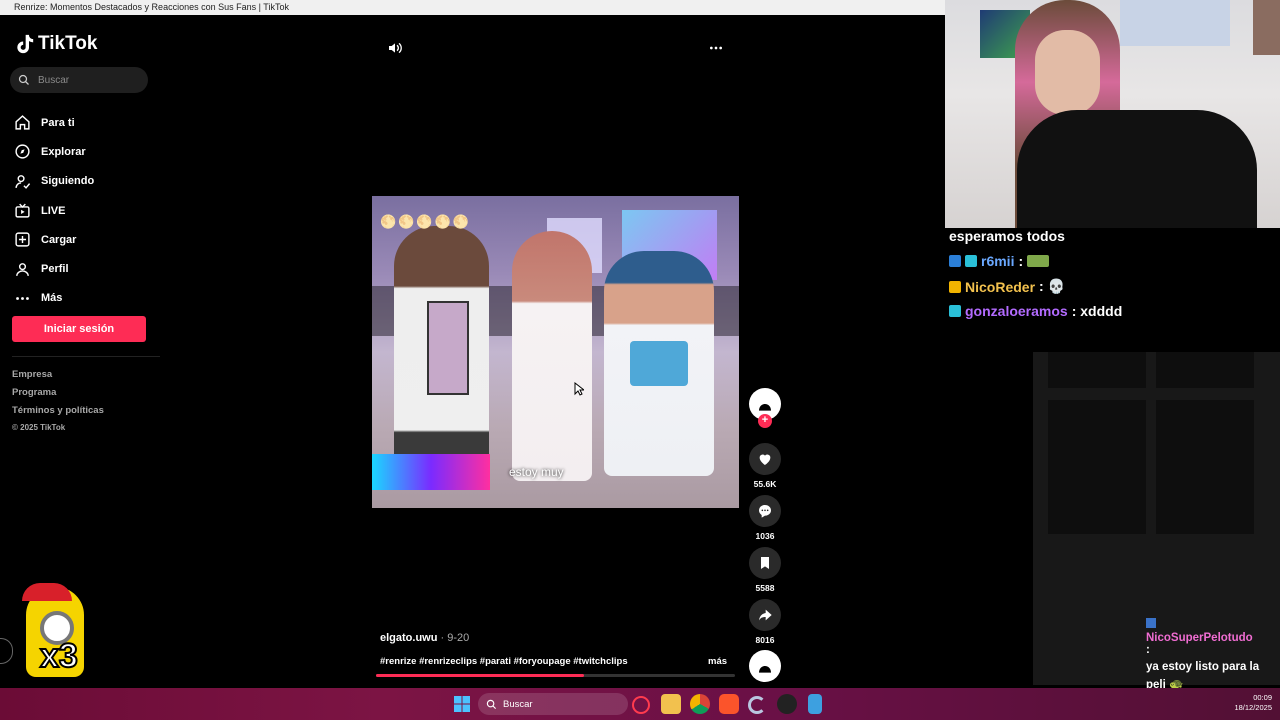  I want to click on follow-plus-icon: +, so click(765, 421).